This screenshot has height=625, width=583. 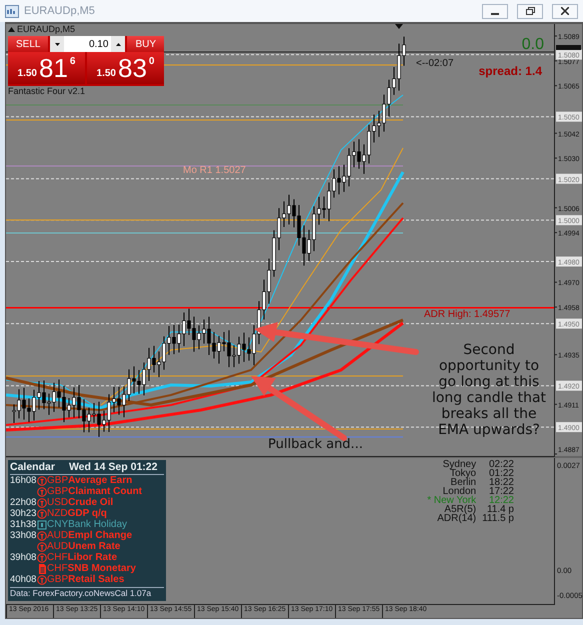 What do you see at coordinates (399, 26) in the screenshot?
I see `shift-marker-icon` at bounding box center [399, 26].